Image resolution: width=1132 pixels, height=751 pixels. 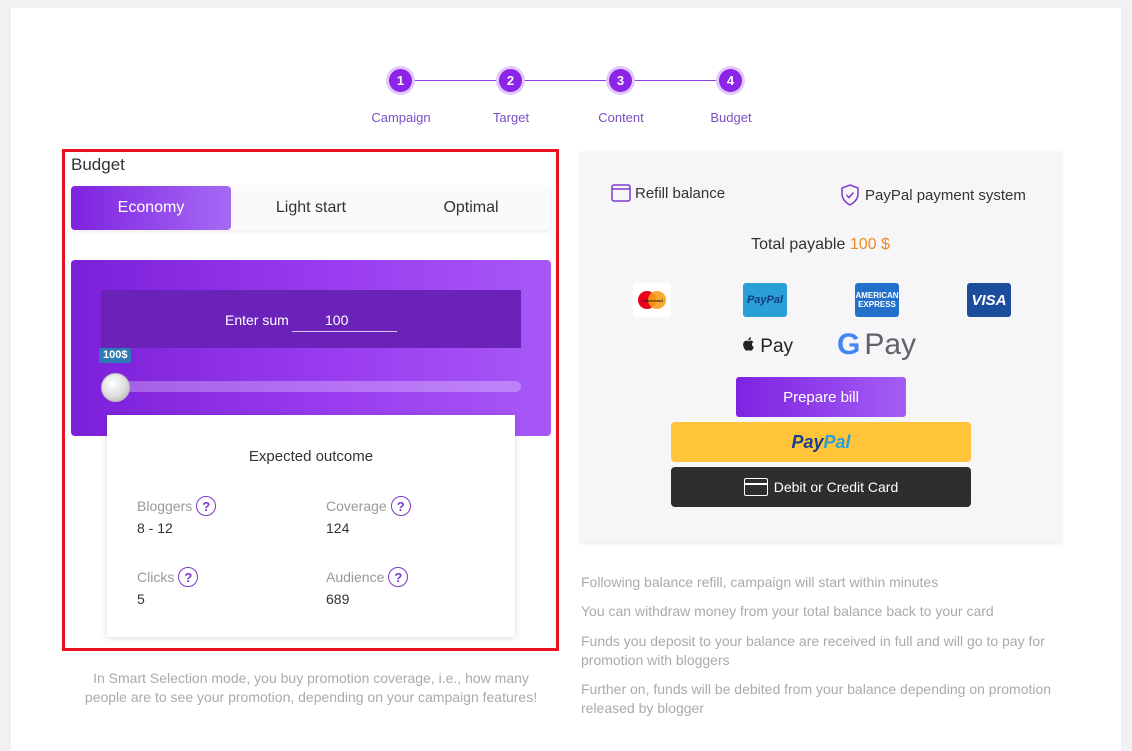 I want to click on step-1-circle: 1, so click(x=400, y=80).